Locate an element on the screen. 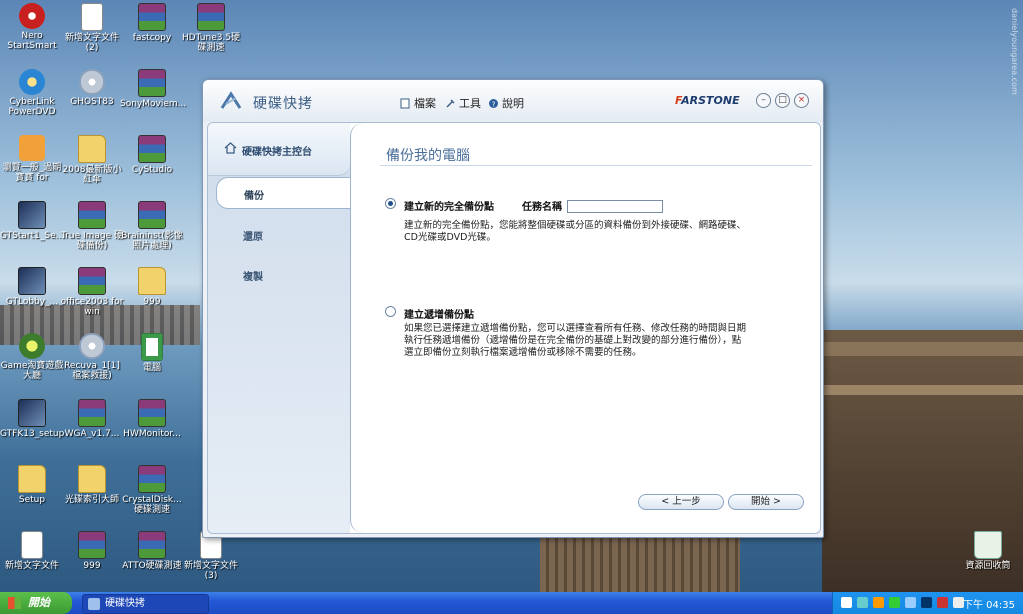 This screenshot has height=614, width=1023. sidebar-item-restore: 還原 is located at coordinates (283, 234).